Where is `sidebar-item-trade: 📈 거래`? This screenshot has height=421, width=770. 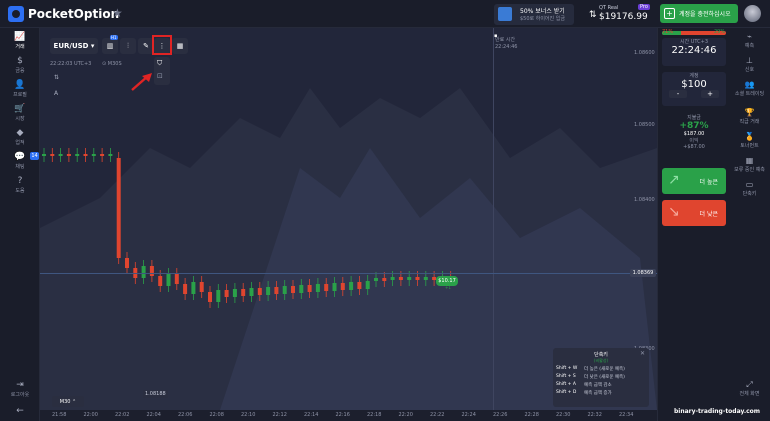 sidebar-item-trade: 📈 거래 is located at coordinates (20, 41).